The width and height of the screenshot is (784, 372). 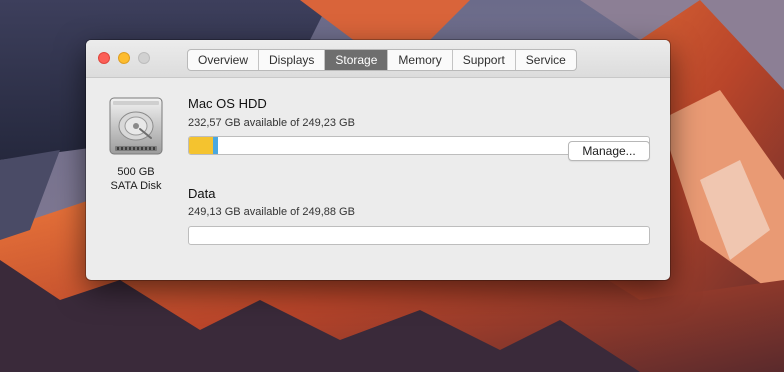 I want to click on tab-overview: Overview, so click(x=224, y=60).